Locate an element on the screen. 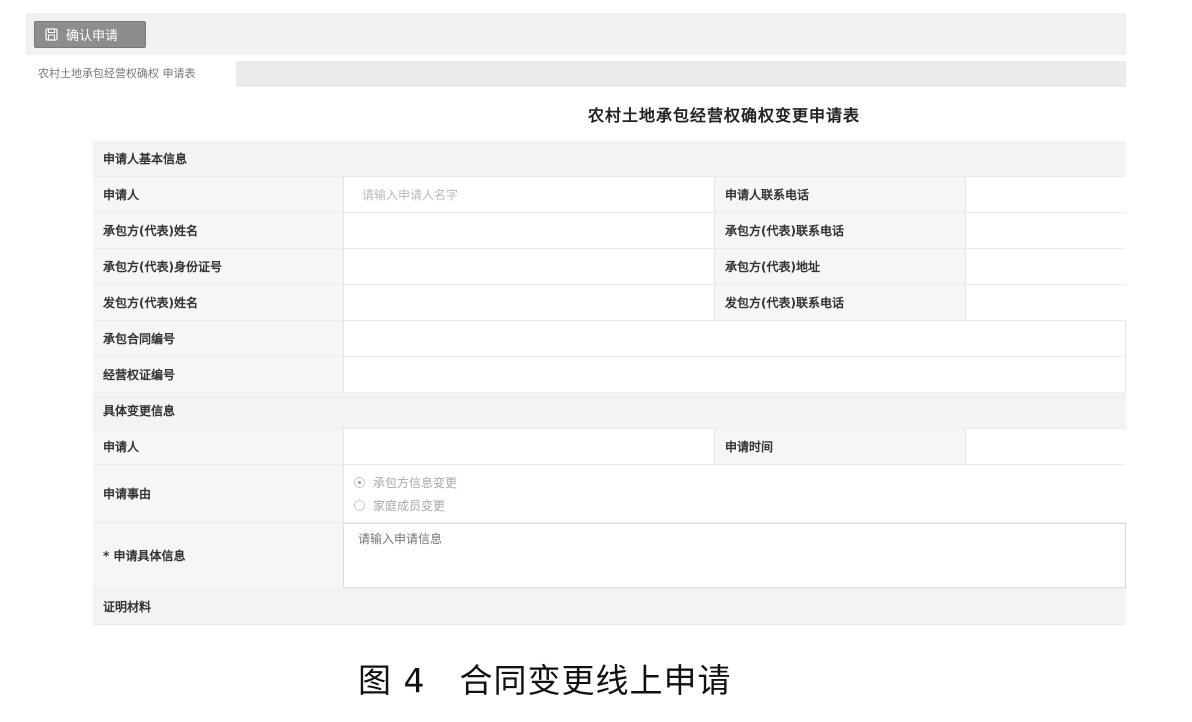 This screenshot has width=1192, height=722. detail-label: * 申请具体信息 is located at coordinates (218, 555).